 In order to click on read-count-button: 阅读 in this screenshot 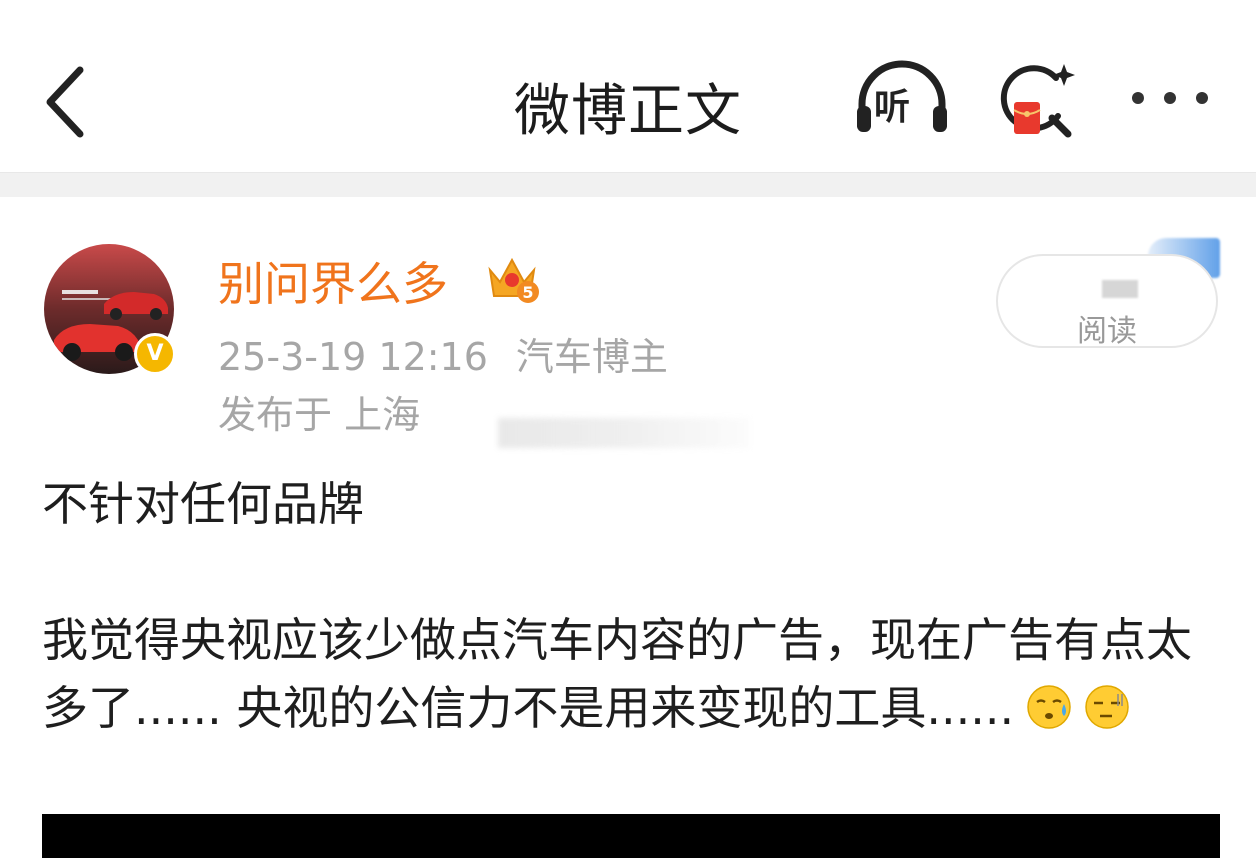, I will do `click(1107, 301)`.